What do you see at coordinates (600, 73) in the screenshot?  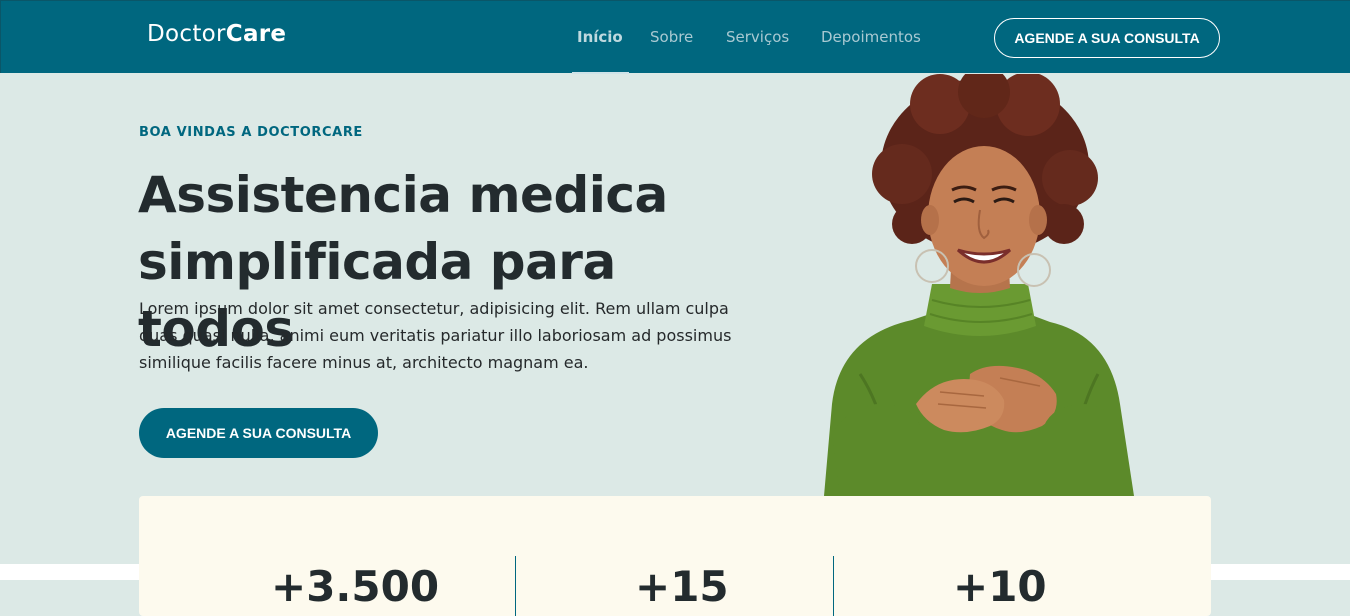 I see `active-nav-indicator` at bounding box center [600, 73].